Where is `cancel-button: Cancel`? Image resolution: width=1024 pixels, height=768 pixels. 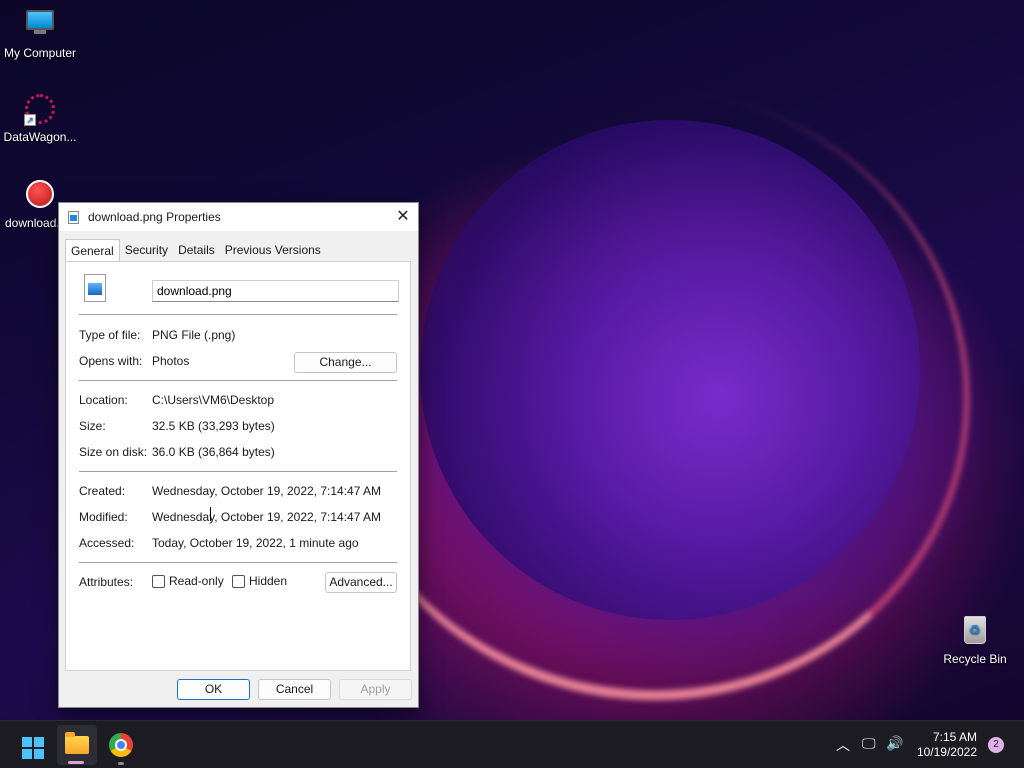
cancel-button: Cancel is located at coordinates (294, 689).